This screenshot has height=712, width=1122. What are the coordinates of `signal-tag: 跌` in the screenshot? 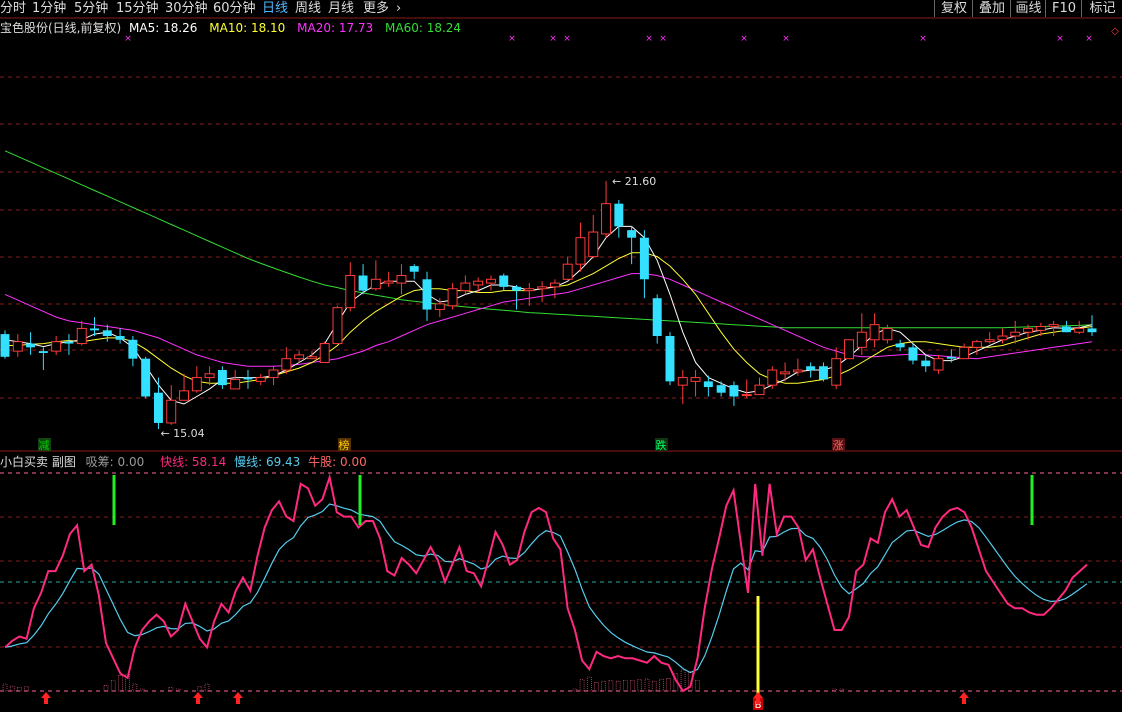 It's located at (661, 445).